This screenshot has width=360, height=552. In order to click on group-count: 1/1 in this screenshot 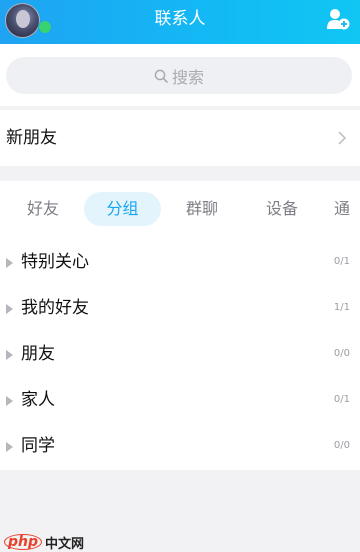, I will do `click(341, 307)`.